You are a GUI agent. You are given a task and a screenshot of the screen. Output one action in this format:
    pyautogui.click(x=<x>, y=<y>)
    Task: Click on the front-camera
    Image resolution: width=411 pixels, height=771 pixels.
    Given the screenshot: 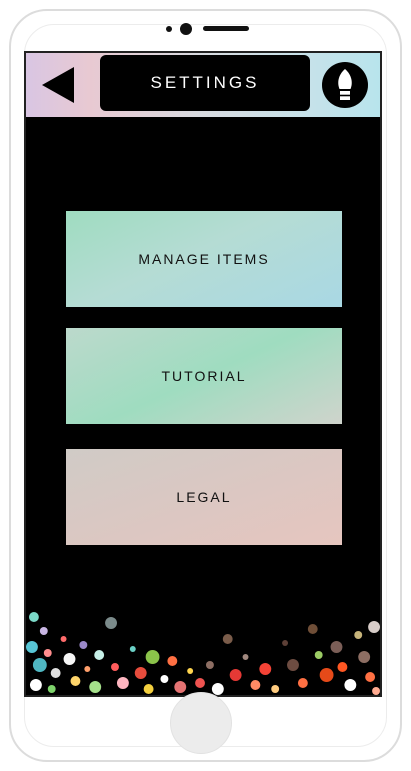 What is the action you would take?
    pyautogui.click(x=186, y=29)
    